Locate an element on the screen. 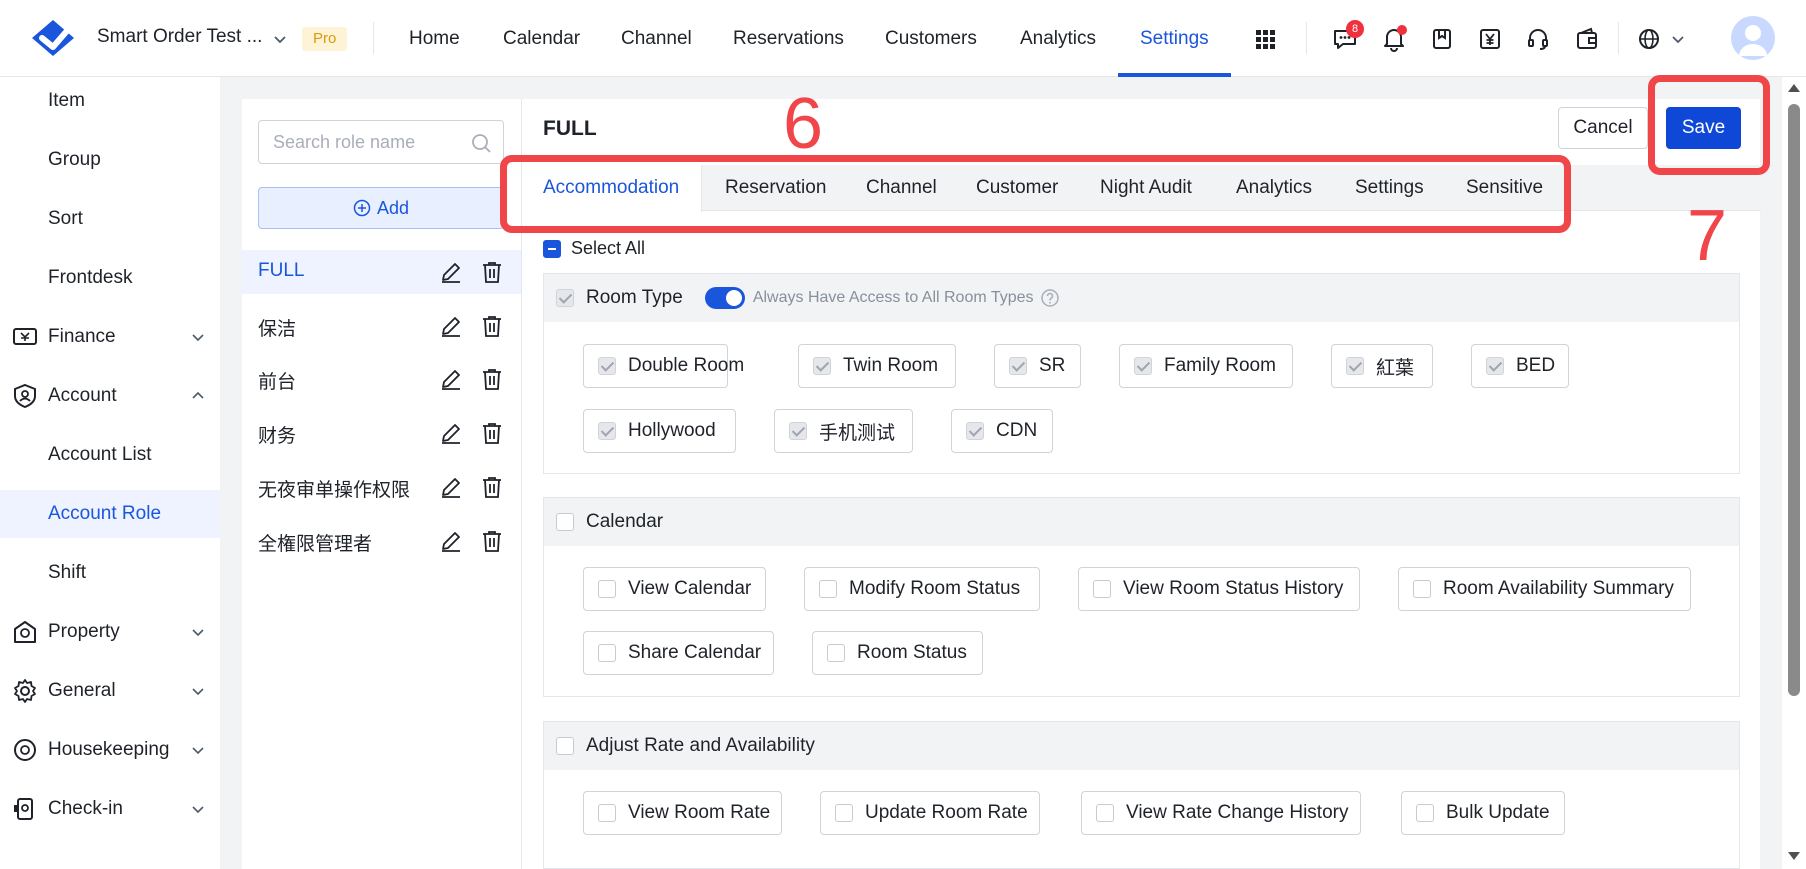 Image resolution: width=1806 pixels, height=869 pixels. scrollbar-thumb is located at coordinates (1794, 400).